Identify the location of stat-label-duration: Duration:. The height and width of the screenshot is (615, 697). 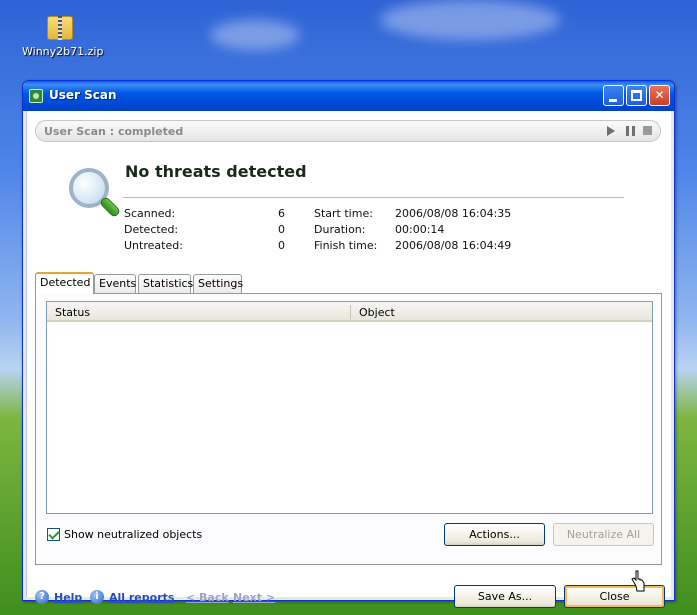
(340, 229).